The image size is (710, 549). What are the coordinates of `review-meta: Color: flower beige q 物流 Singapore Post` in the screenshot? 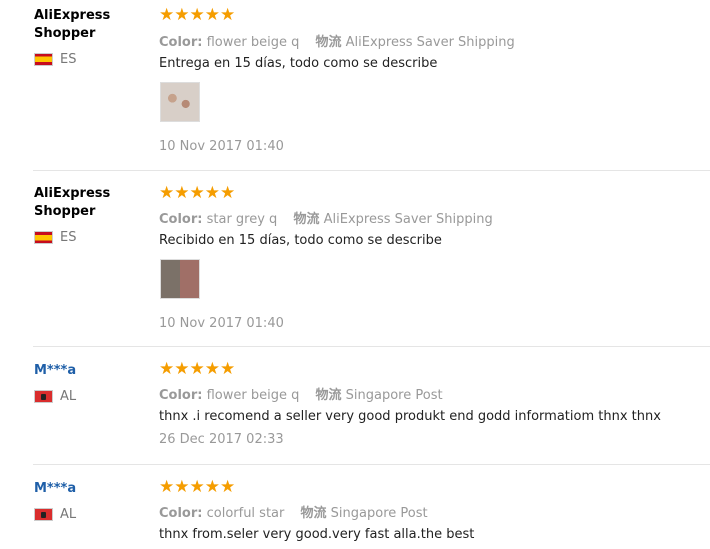 It's located at (301, 393).